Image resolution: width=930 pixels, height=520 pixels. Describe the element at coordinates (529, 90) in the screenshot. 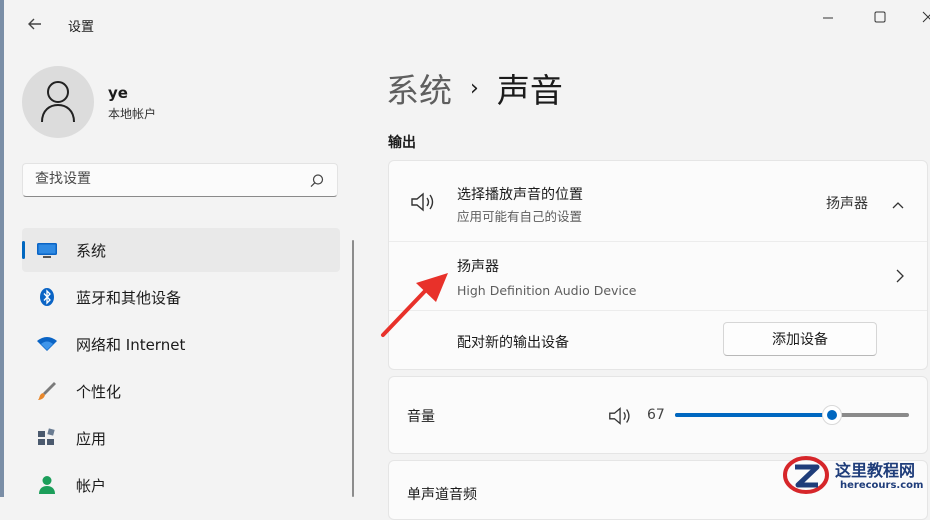

I see `page-title: 声音` at that location.